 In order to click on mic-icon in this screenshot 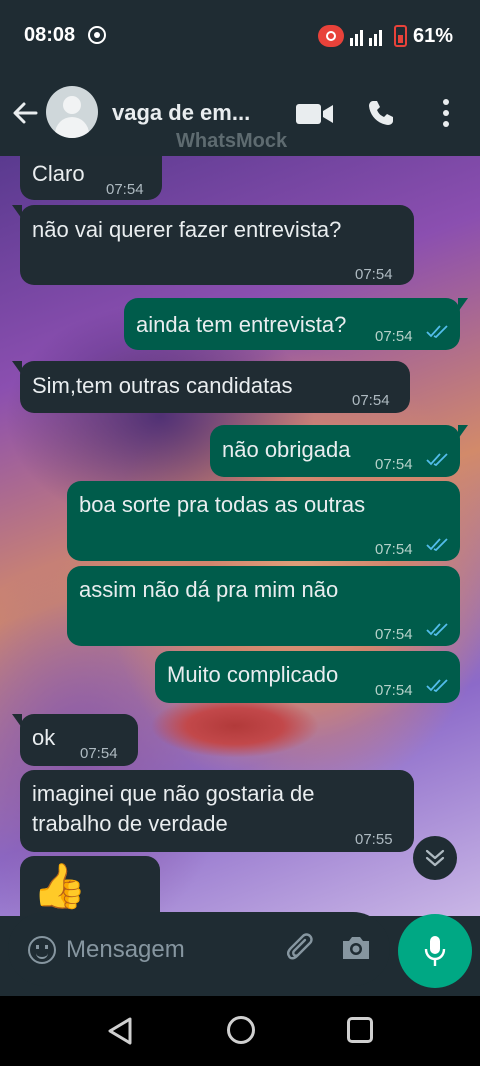, I will do `click(435, 951)`.